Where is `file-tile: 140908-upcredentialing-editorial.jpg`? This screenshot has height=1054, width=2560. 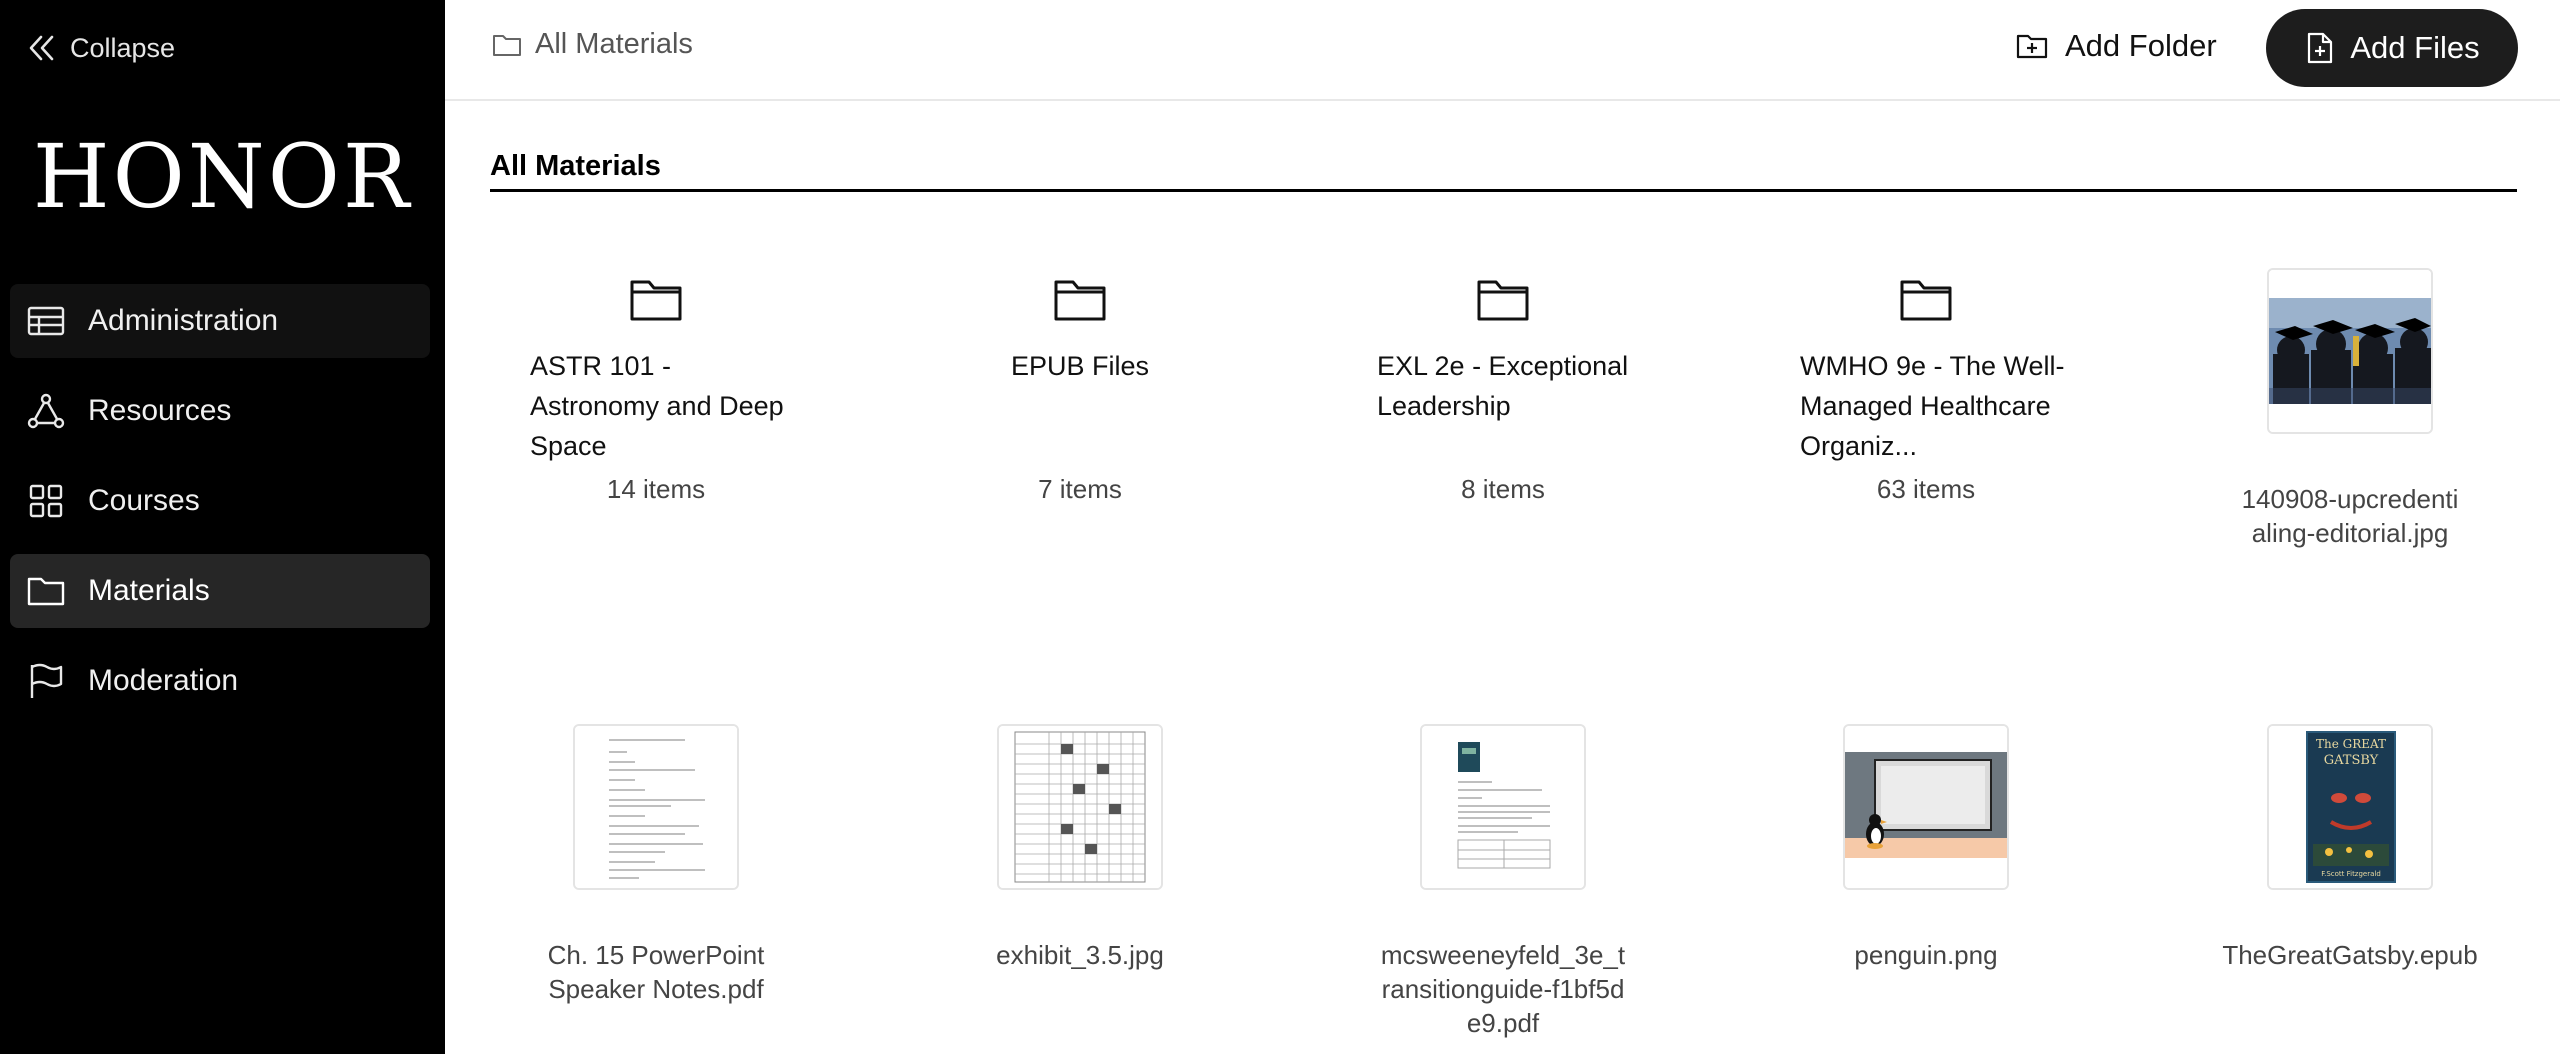
file-tile: 140908-upcredentialing-editorial.jpg is located at coordinates (2350, 409).